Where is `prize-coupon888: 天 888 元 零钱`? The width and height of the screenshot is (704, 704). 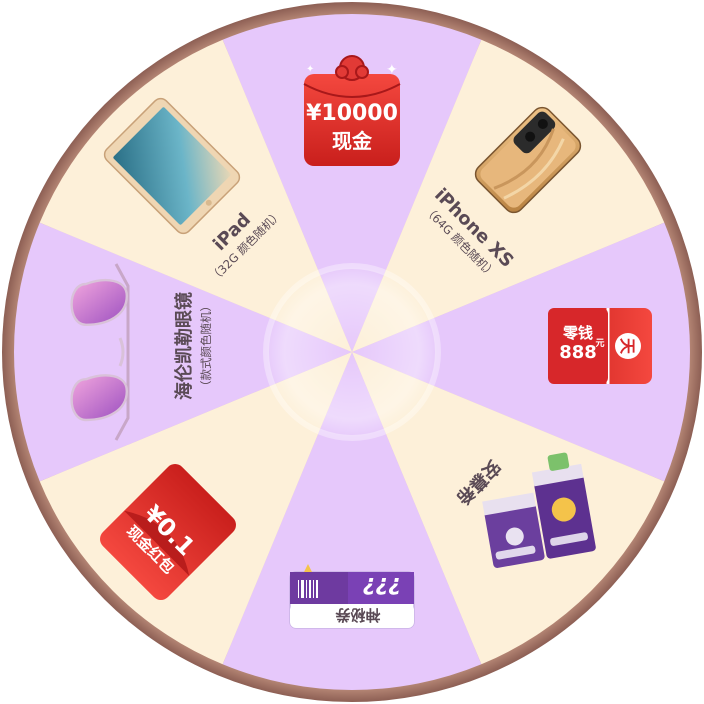
prize-coupon888: 天 888 元 零钱 is located at coordinates (600, 346).